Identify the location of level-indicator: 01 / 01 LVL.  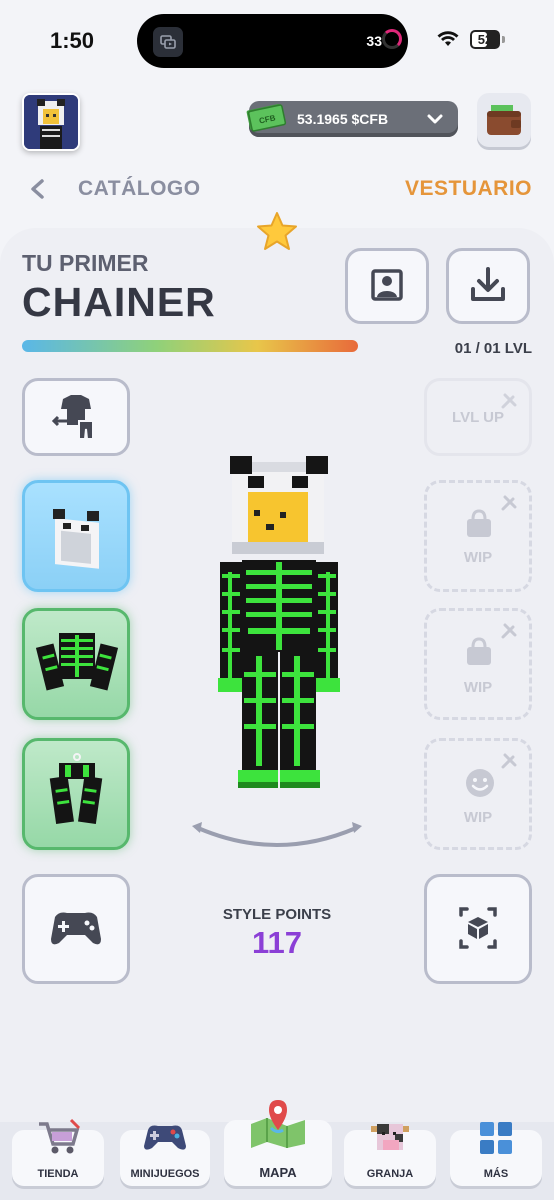
(493, 348).